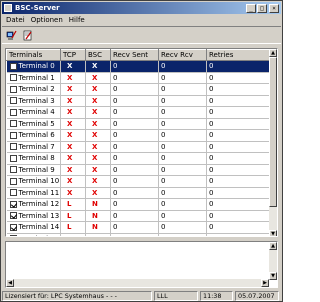 The image size is (320, 302). What do you see at coordinates (273, 233) in the screenshot?
I see `scroll-down-button: ▼` at bounding box center [273, 233].